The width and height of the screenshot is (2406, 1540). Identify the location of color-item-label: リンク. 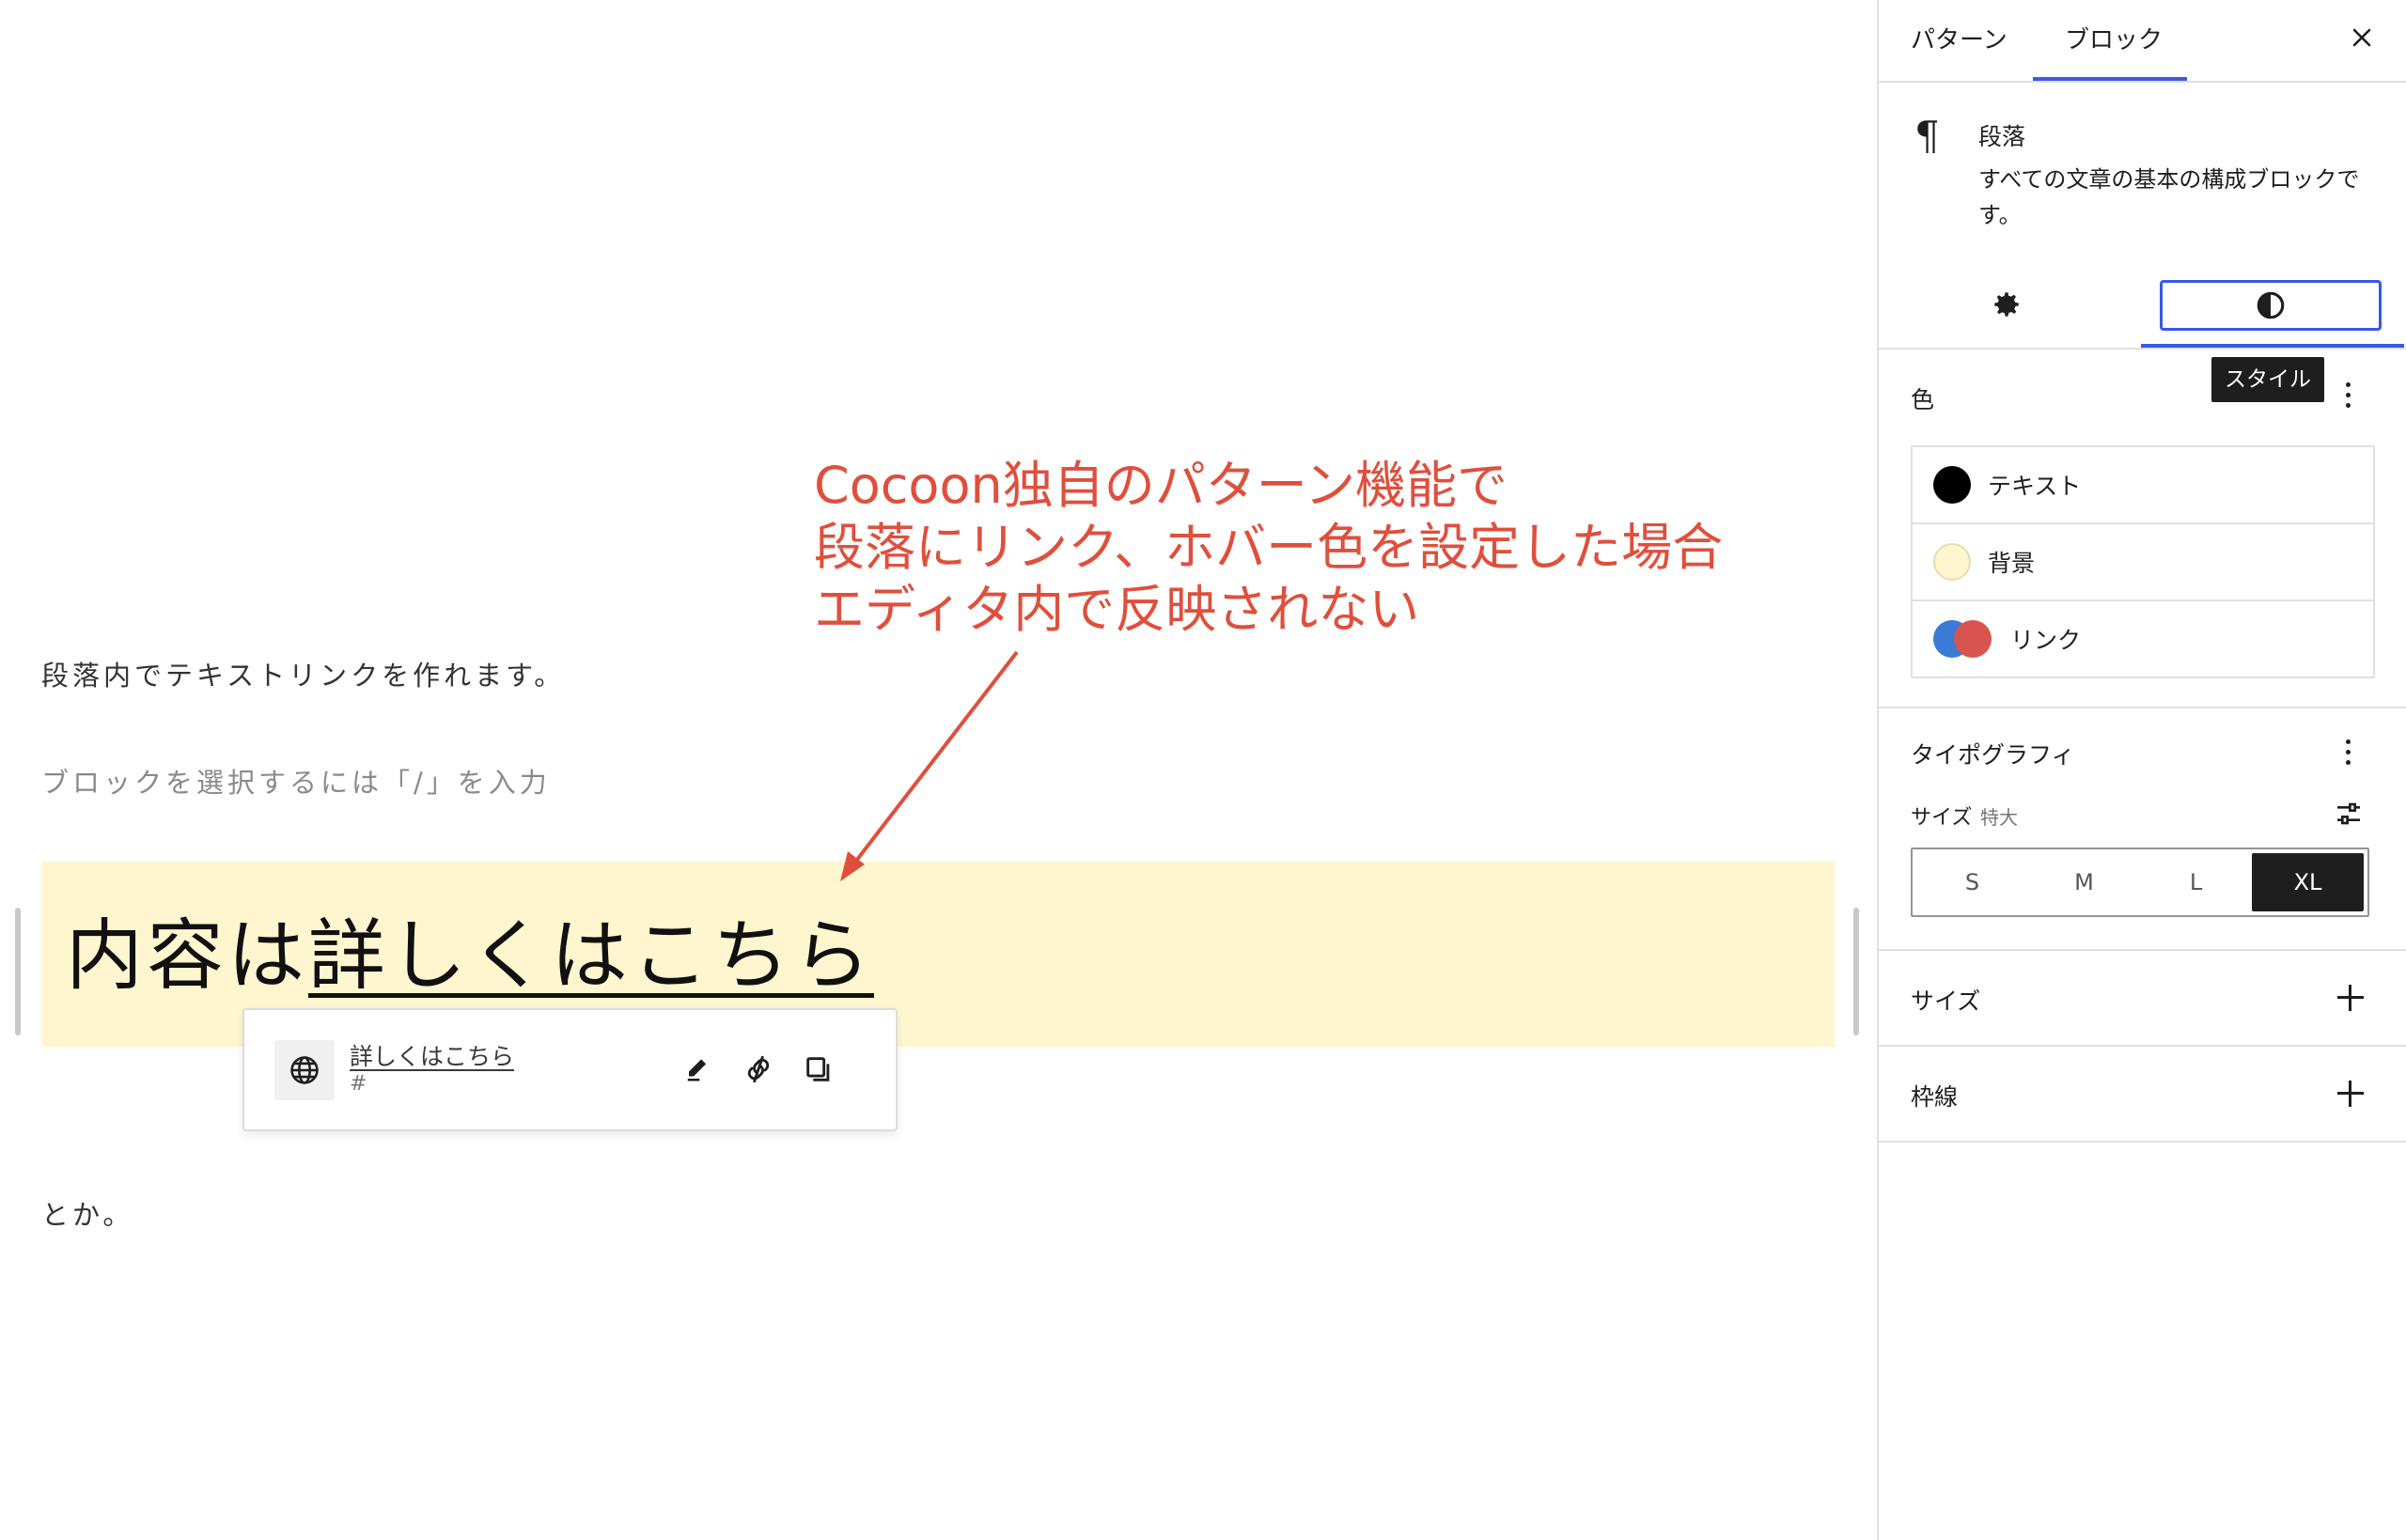
(2046, 640).